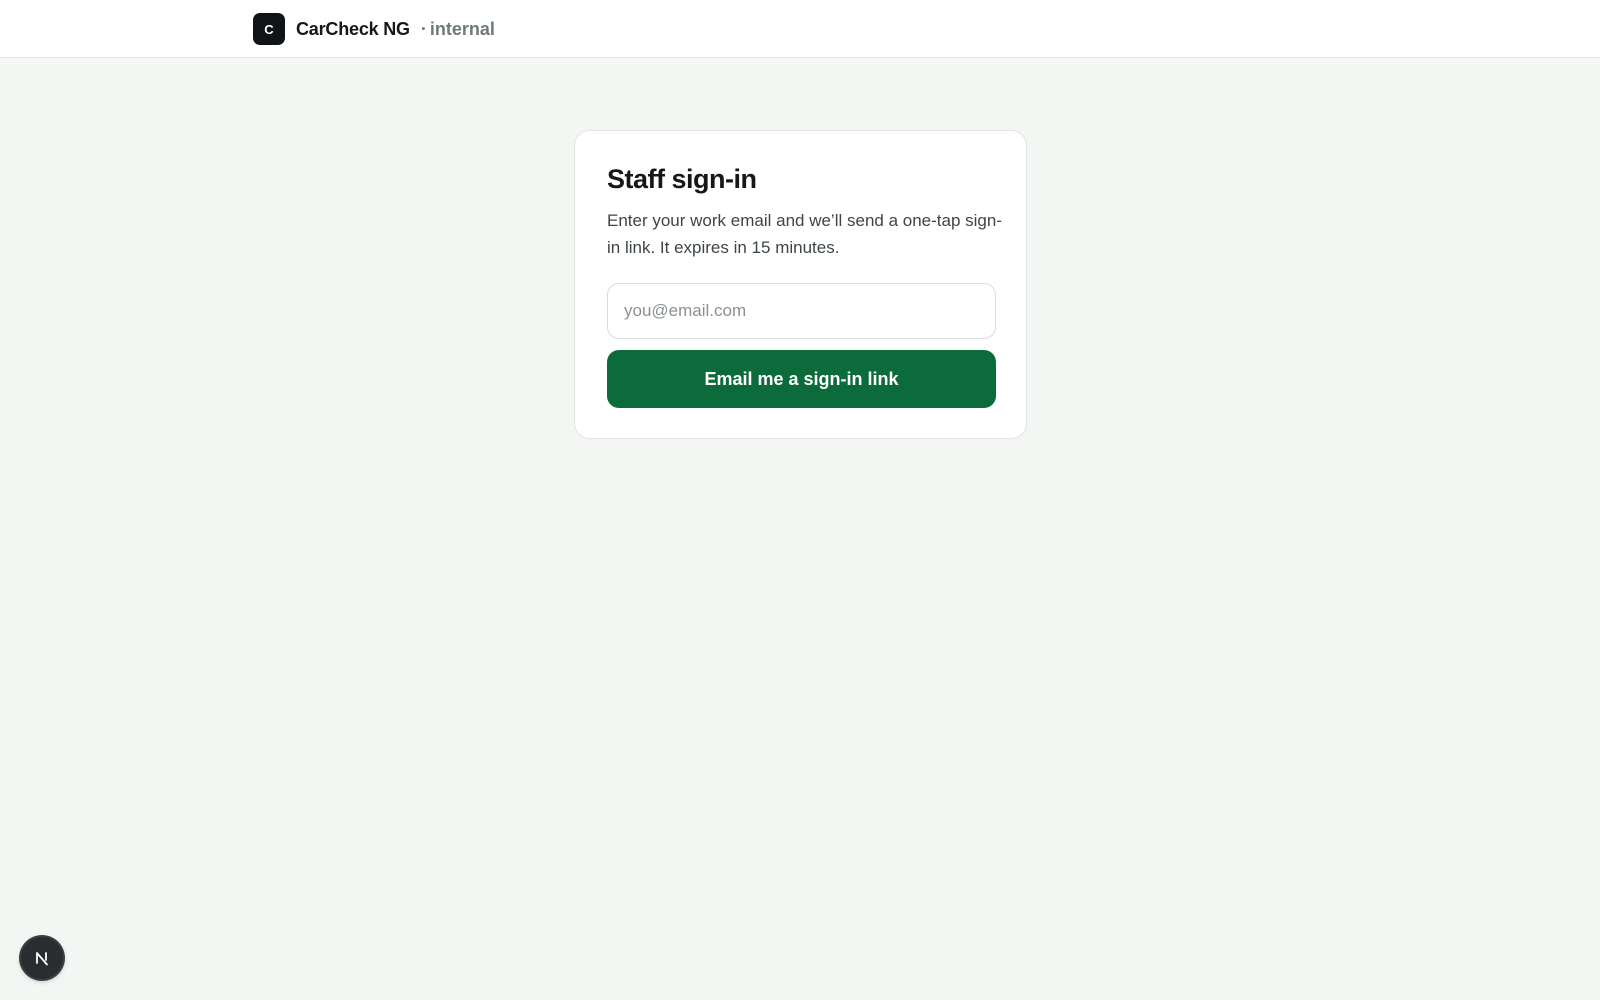 Image resolution: width=1600 pixels, height=1000 pixels. I want to click on nextjs-n-icon, so click(42, 959).